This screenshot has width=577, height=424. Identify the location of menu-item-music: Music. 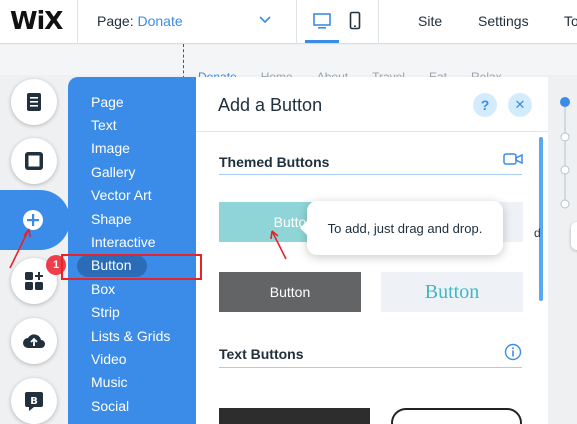
(109, 382).